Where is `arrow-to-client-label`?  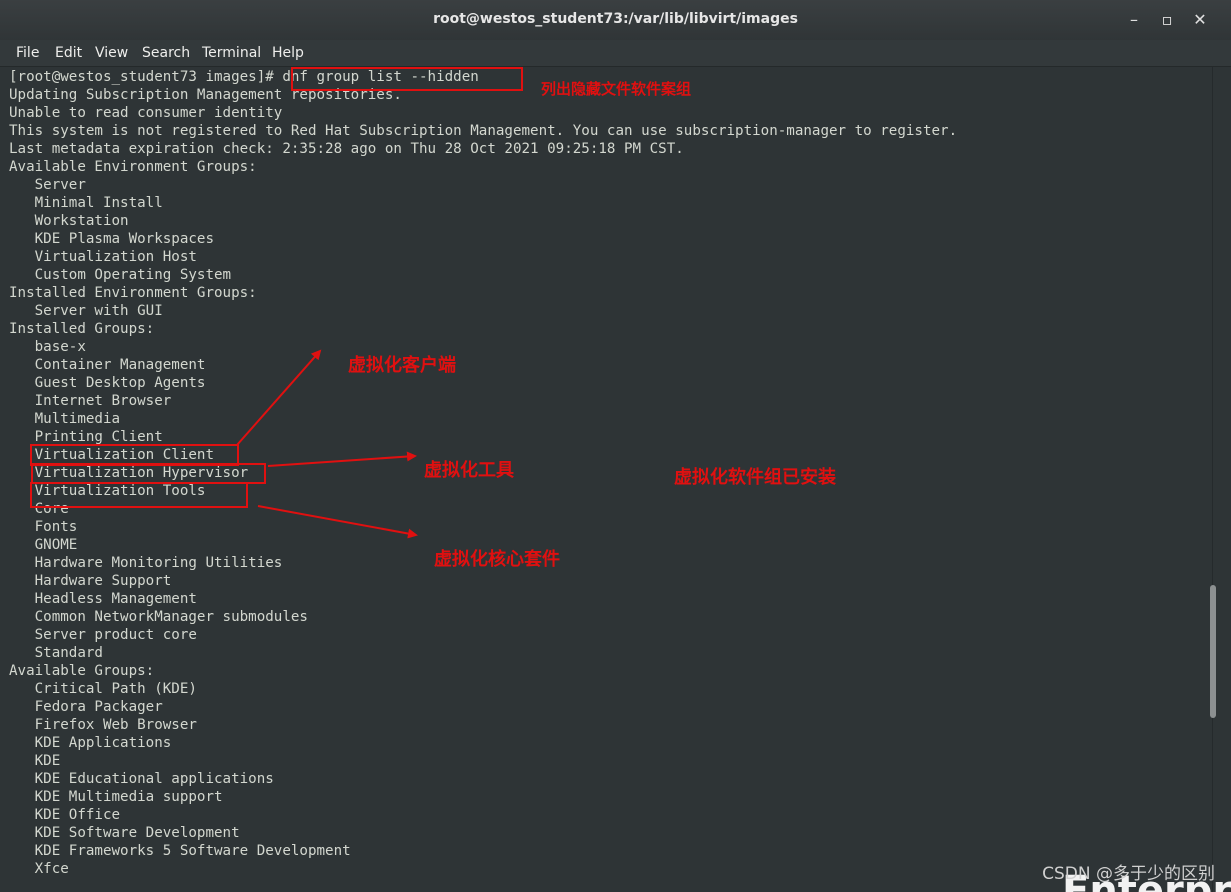
arrow-to-client-label is located at coordinates (279, 397).